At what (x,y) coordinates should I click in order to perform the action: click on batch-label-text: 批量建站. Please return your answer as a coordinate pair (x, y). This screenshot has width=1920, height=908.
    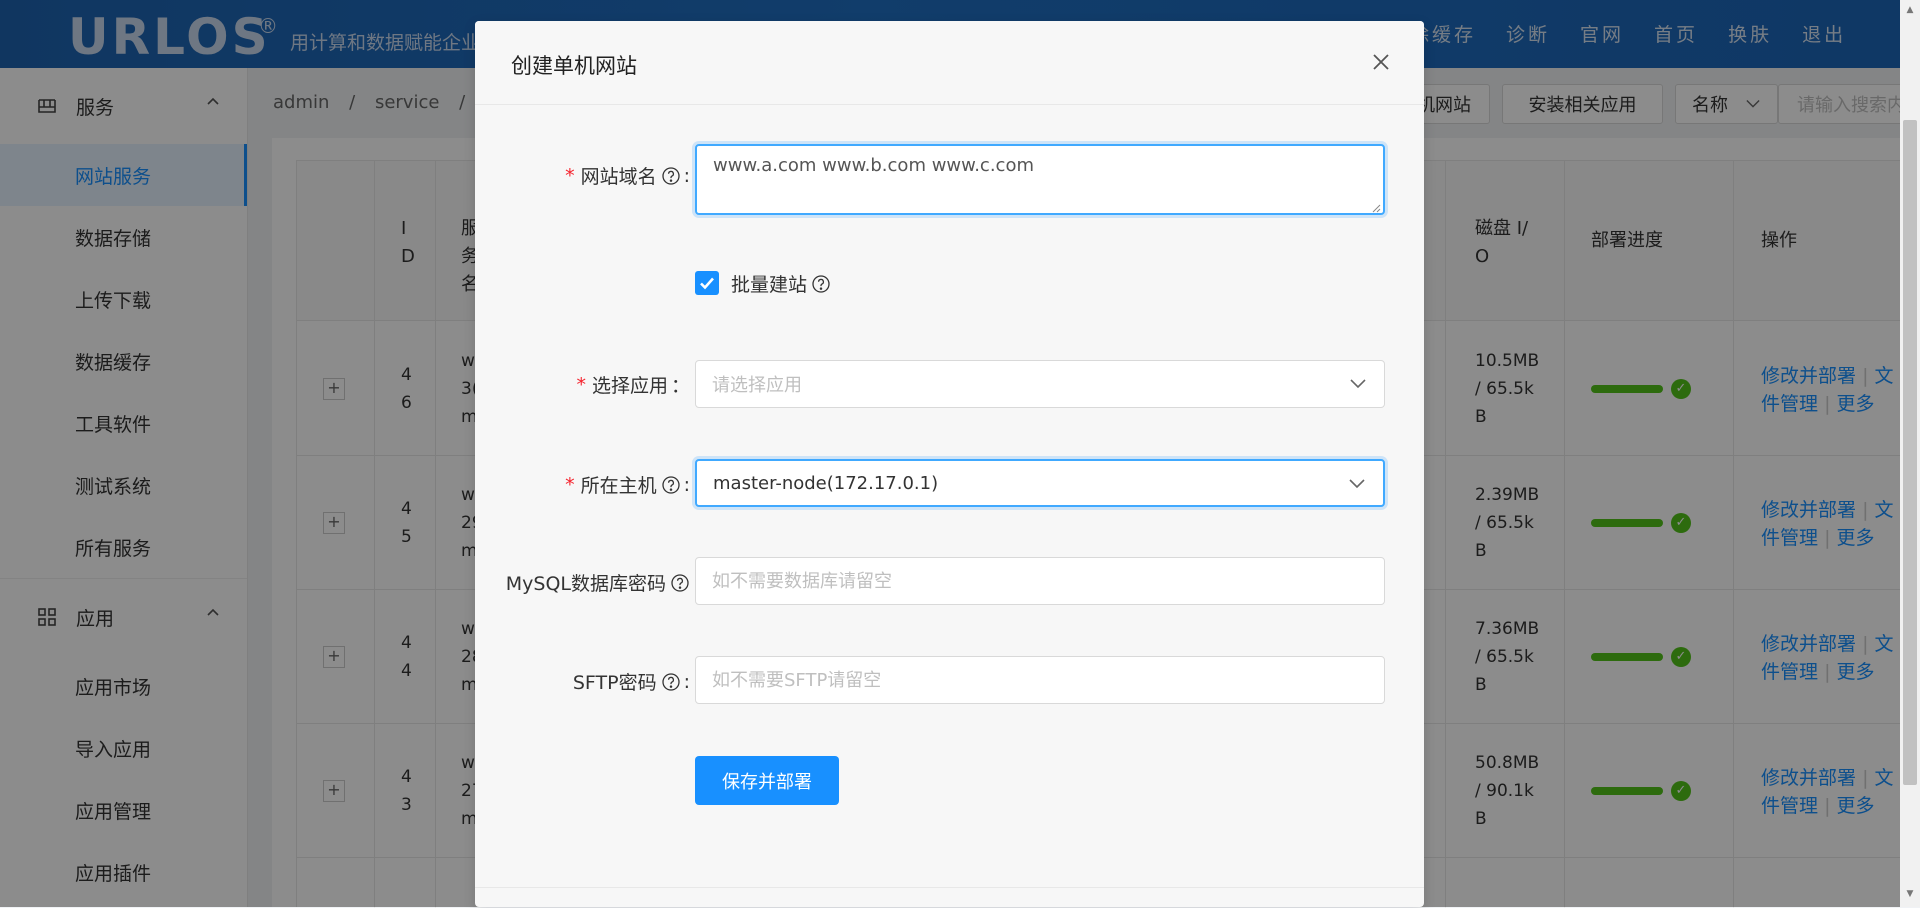
    Looking at the image, I should click on (769, 285).